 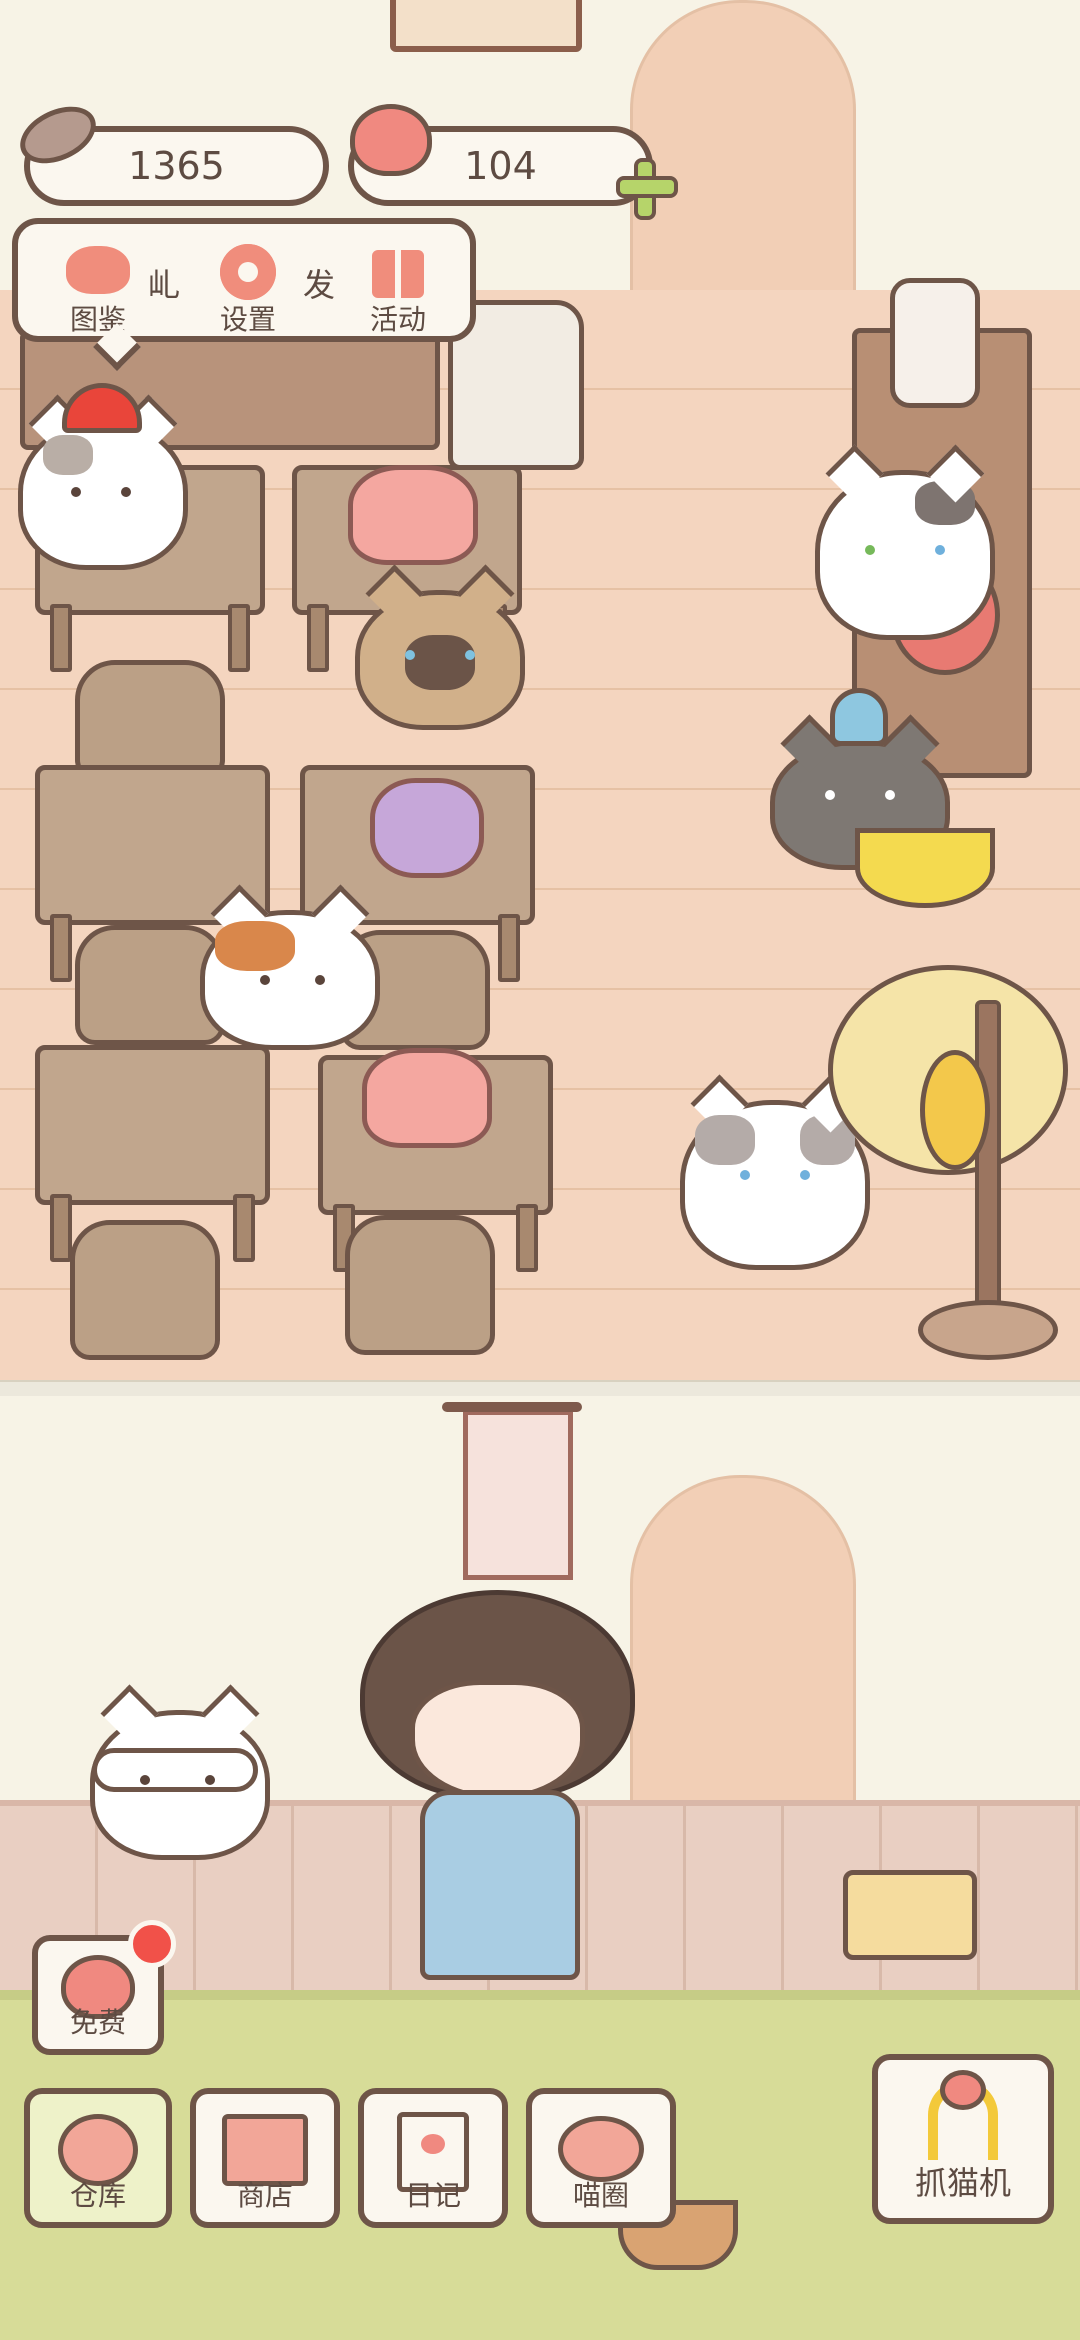 I want to click on clip-accessory, so click(x=859, y=717).